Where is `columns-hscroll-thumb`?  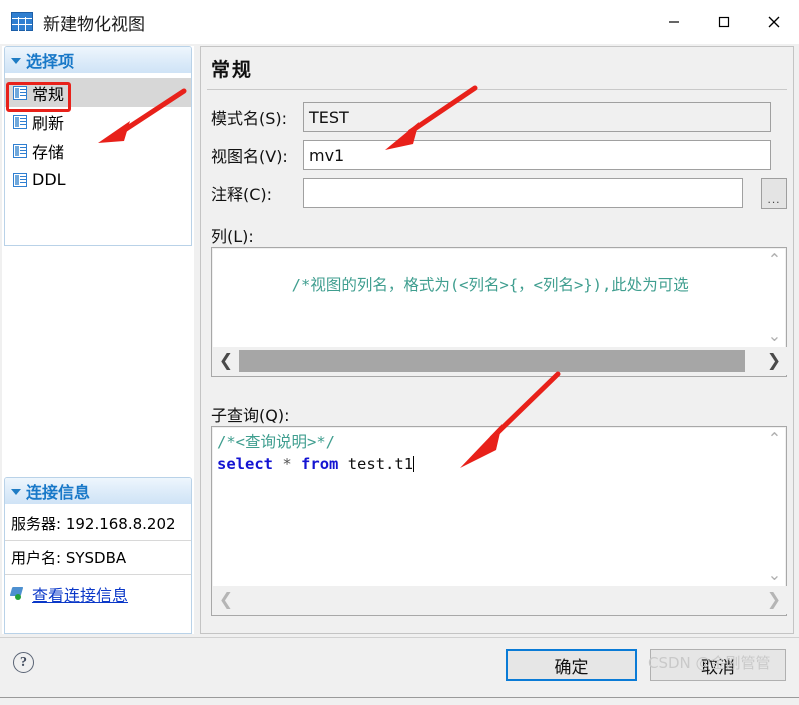 columns-hscroll-thumb is located at coordinates (492, 361).